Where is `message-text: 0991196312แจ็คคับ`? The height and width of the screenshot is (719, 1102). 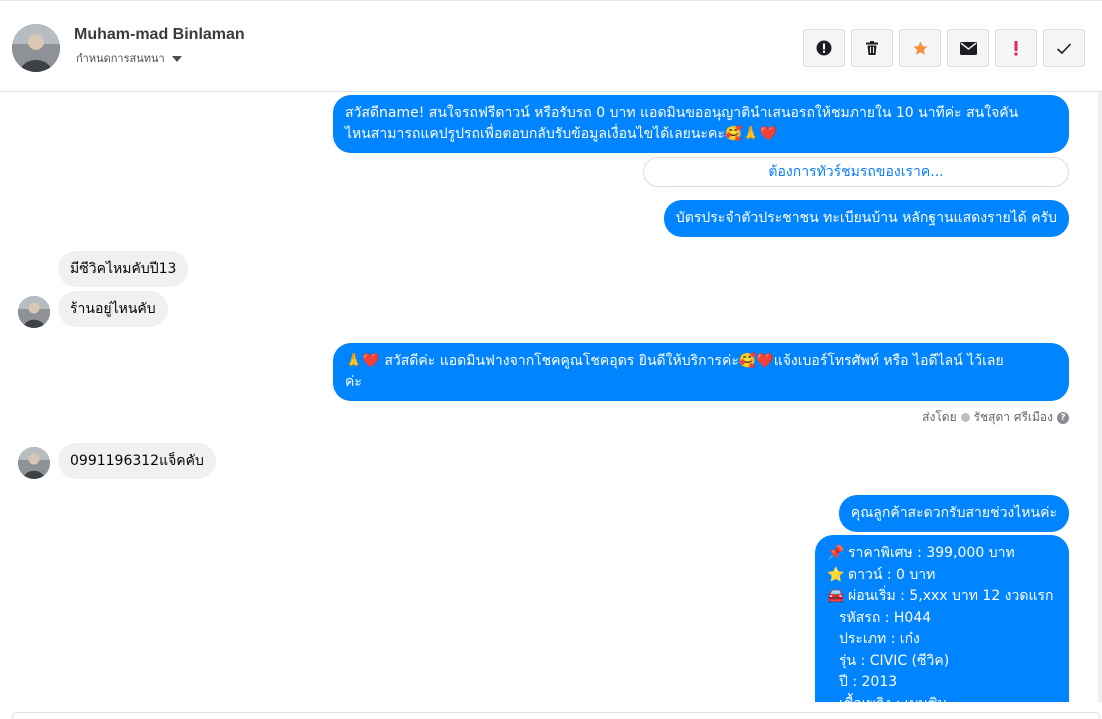 message-text: 0991196312แจ็คคับ is located at coordinates (137, 461).